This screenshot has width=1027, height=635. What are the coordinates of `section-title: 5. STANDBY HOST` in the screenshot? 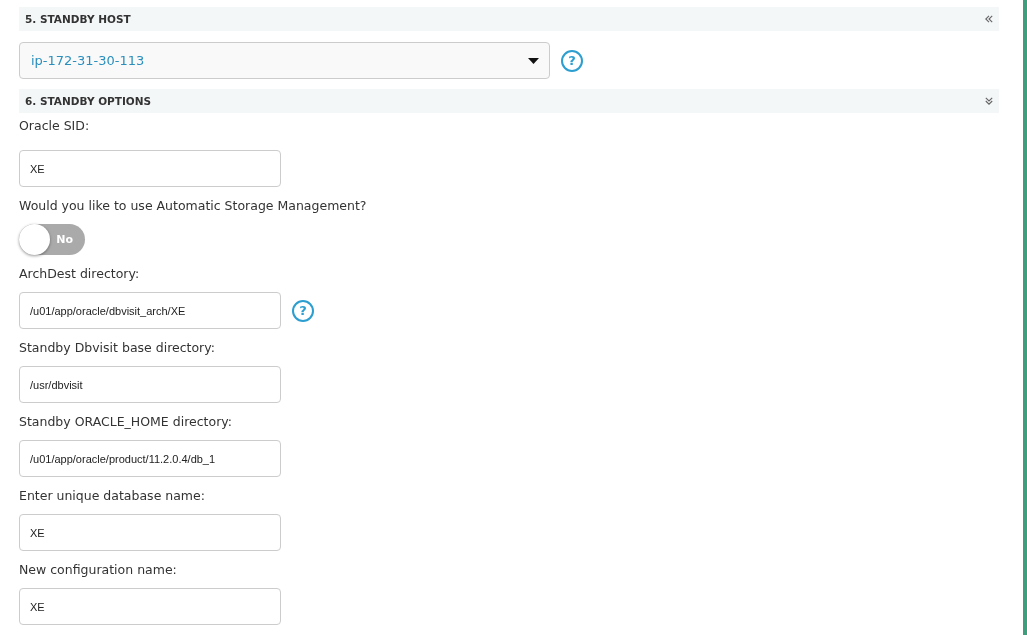 It's located at (78, 19).